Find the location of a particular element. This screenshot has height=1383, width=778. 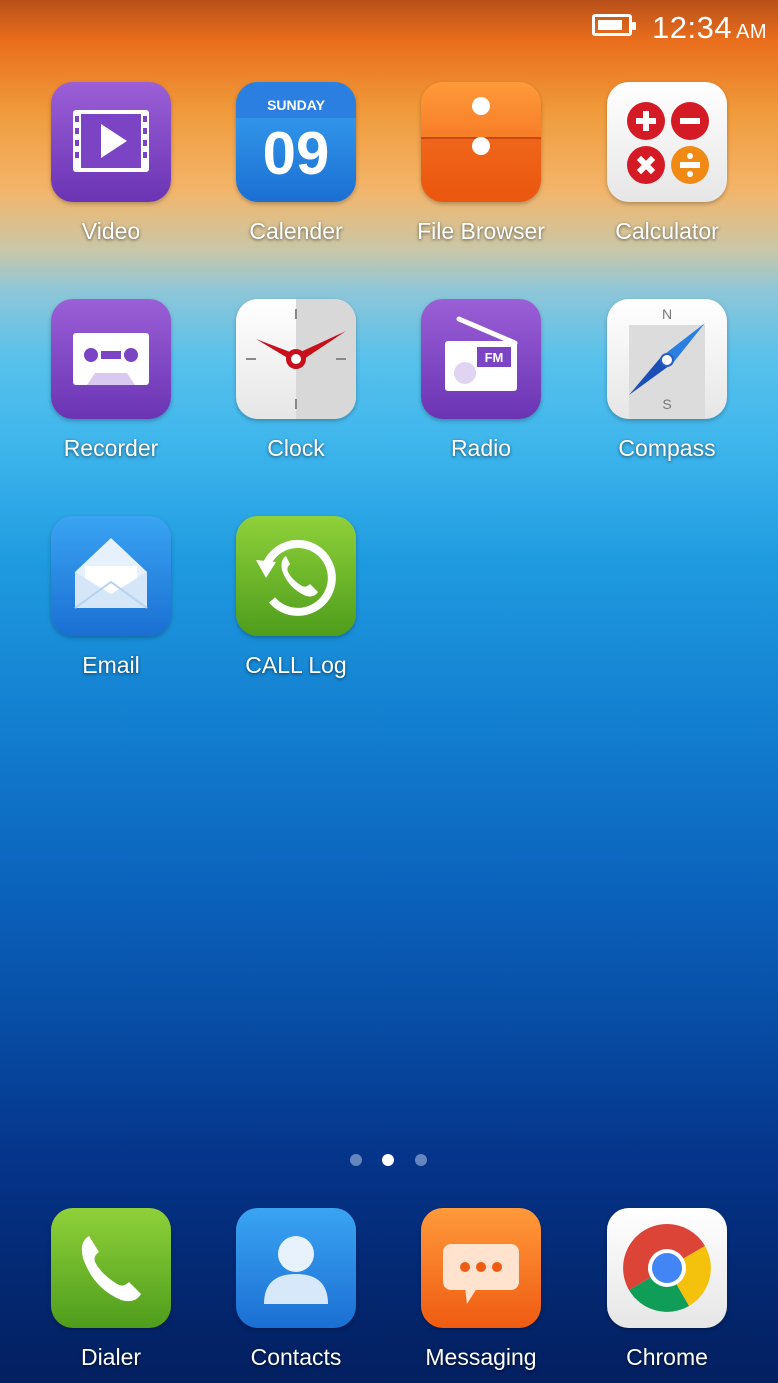

app-call-log: CALL Log is located at coordinates (296, 597).